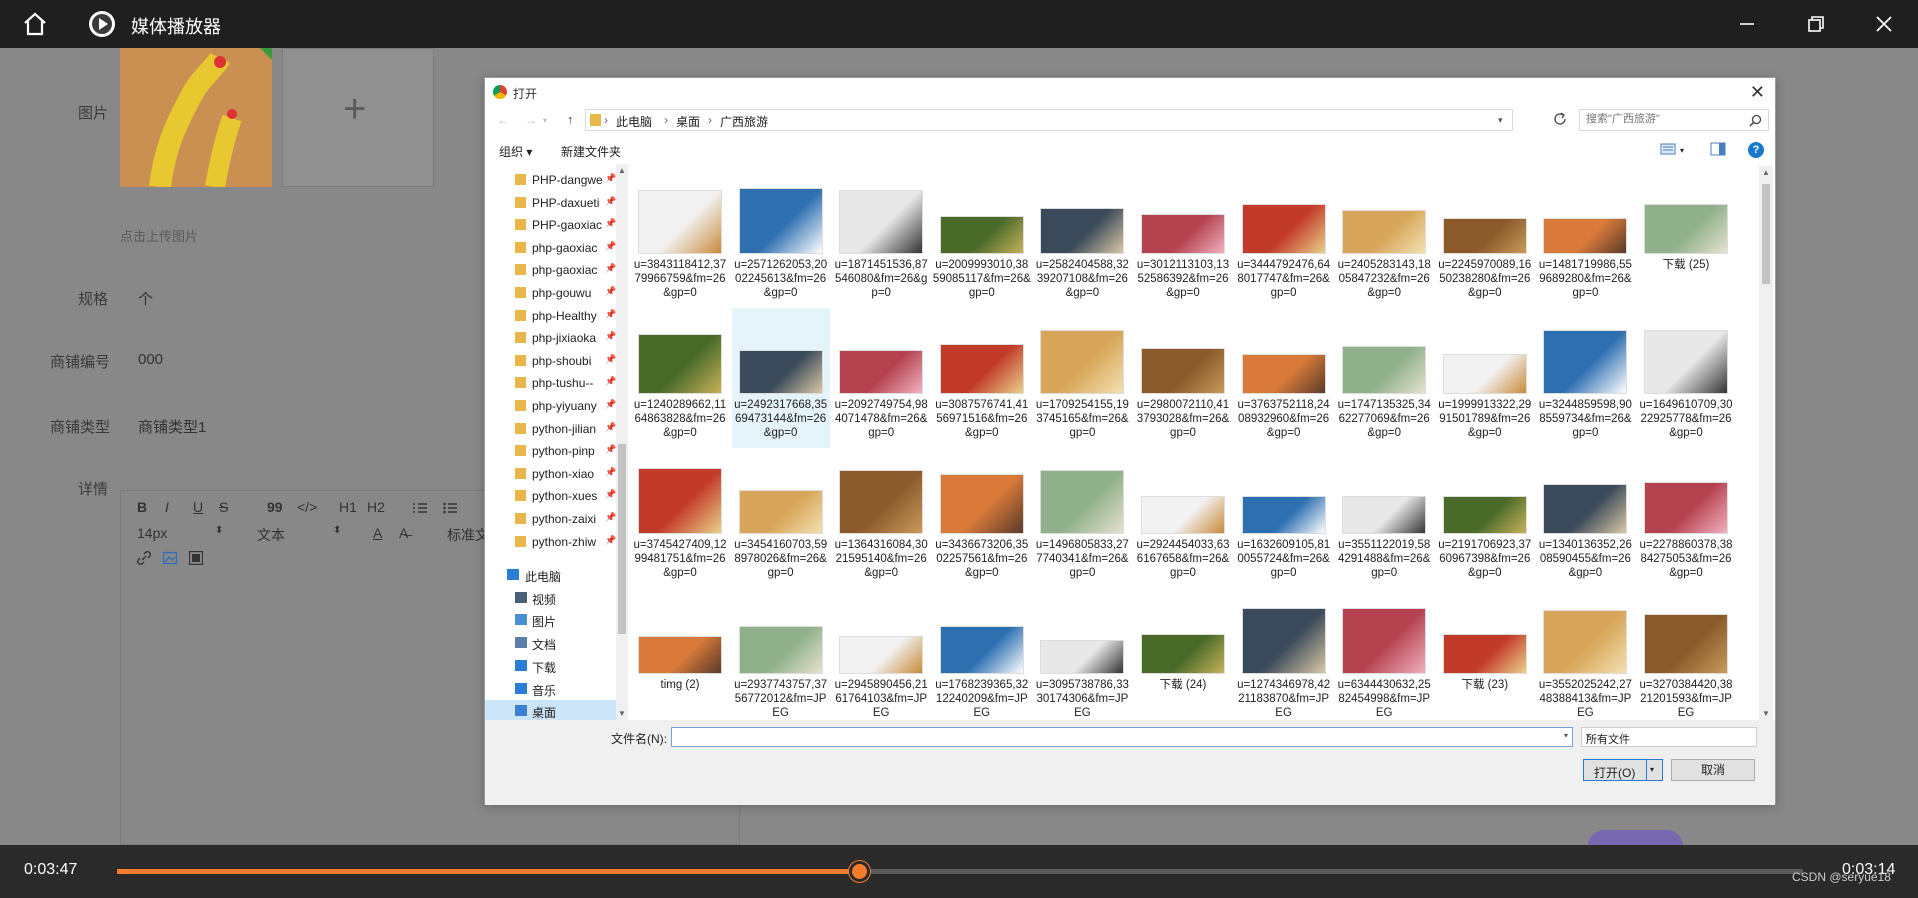  I want to click on nav-item-folder: php-jixiaoka 📌, so click(551, 338).